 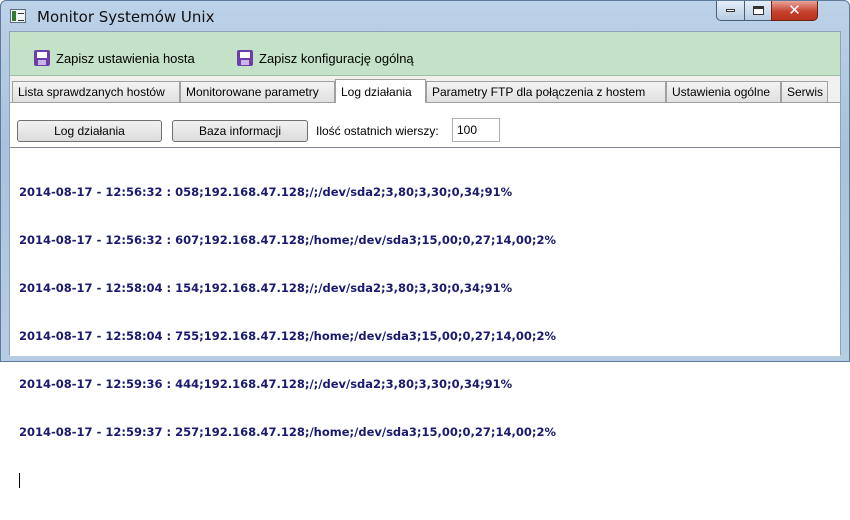 I want to click on window-title: Monitor Systemów Unix, so click(x=126, y=17).